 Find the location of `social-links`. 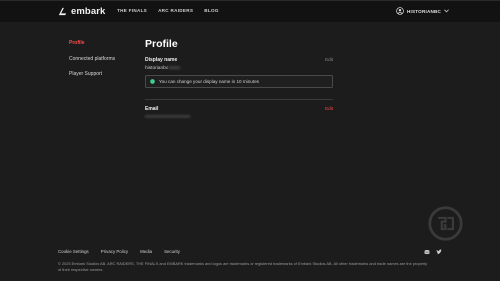

social-links is located at coordinates (433, 252).